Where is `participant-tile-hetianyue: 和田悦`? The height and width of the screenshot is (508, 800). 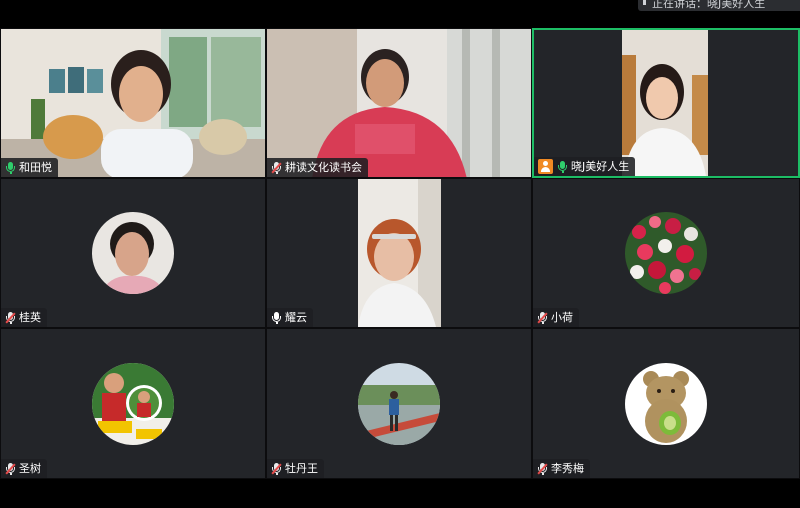 participant-tile-hetianyue: 和田悦 is located at coordinates (133, 103).